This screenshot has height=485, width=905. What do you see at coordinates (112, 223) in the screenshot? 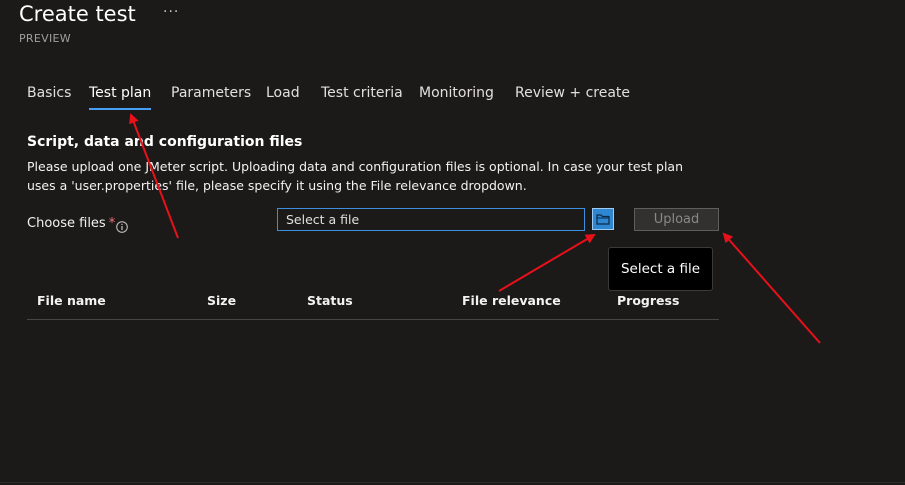
I see `required-marker: *` at bounding box center [112, 223].